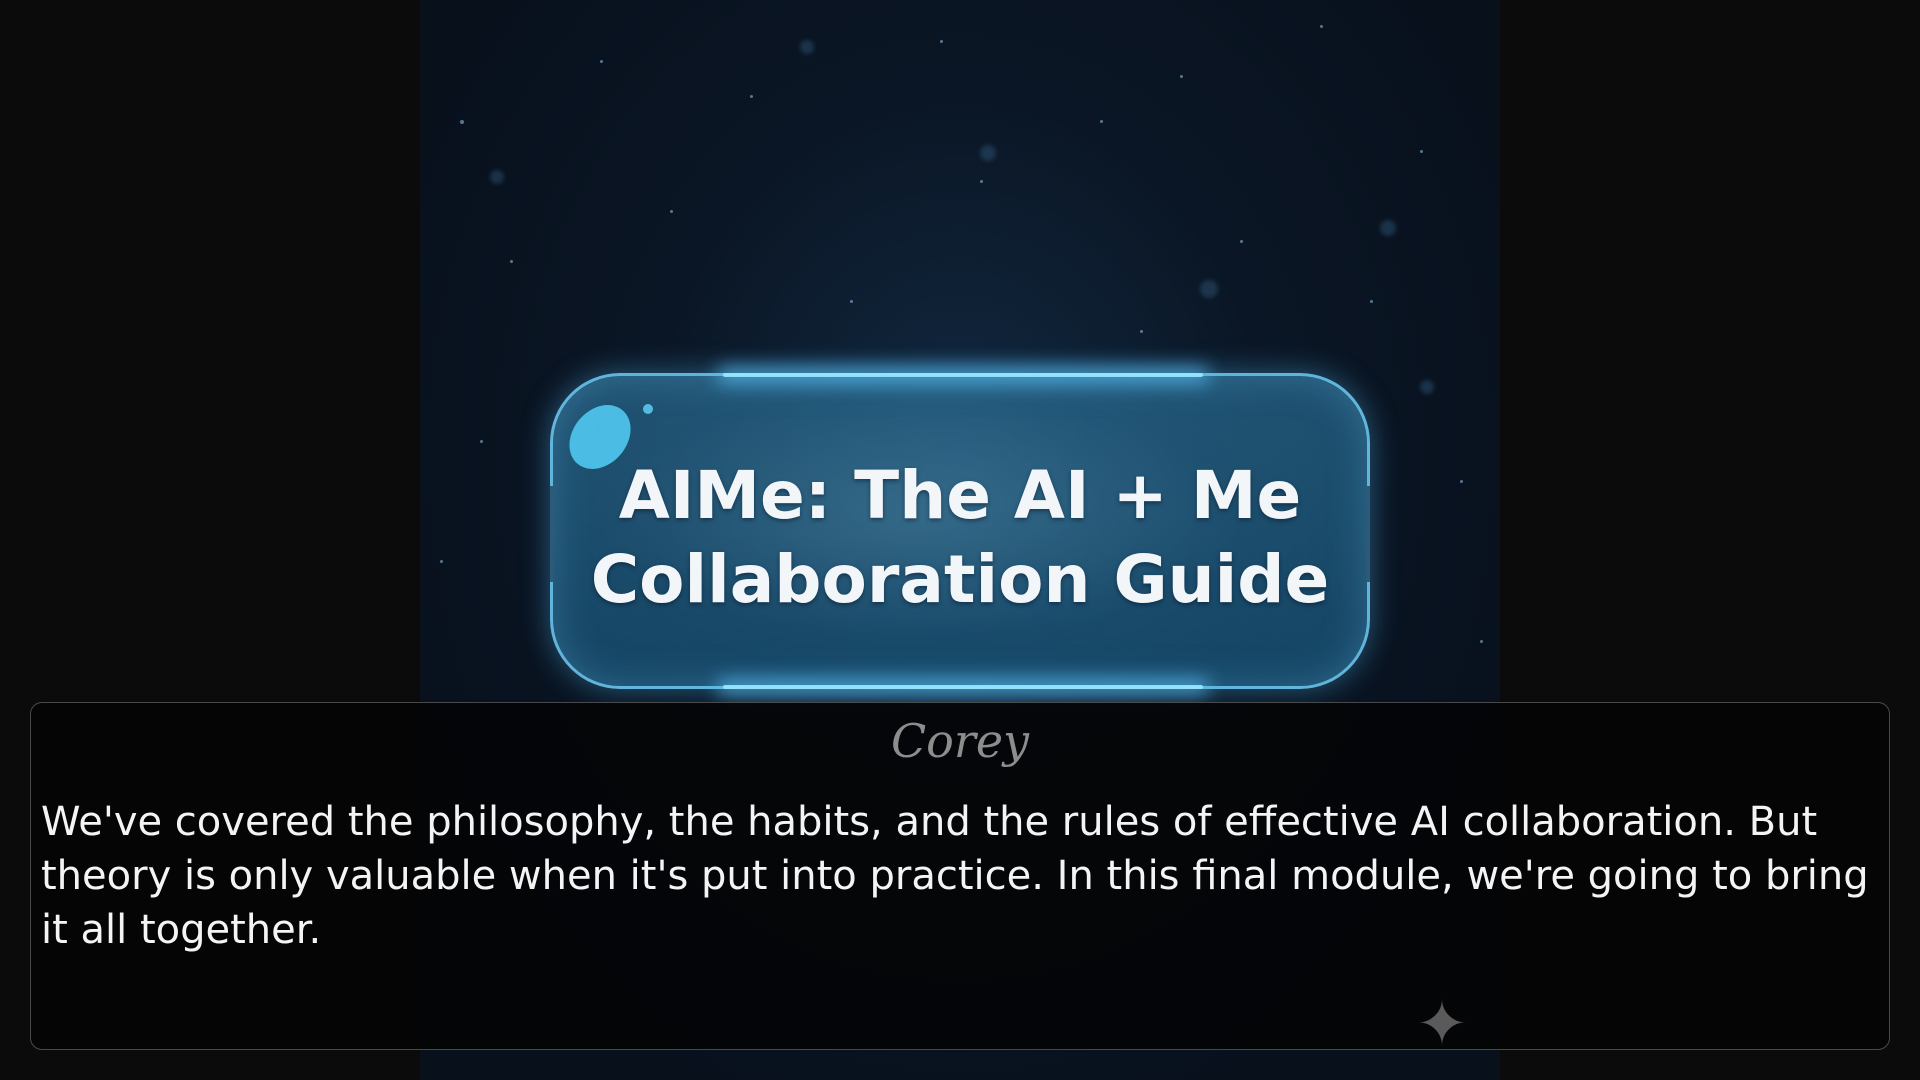 This screenshot has height=1080, width=1920. I want to click on title-card-glow-top, so click(963, 375).